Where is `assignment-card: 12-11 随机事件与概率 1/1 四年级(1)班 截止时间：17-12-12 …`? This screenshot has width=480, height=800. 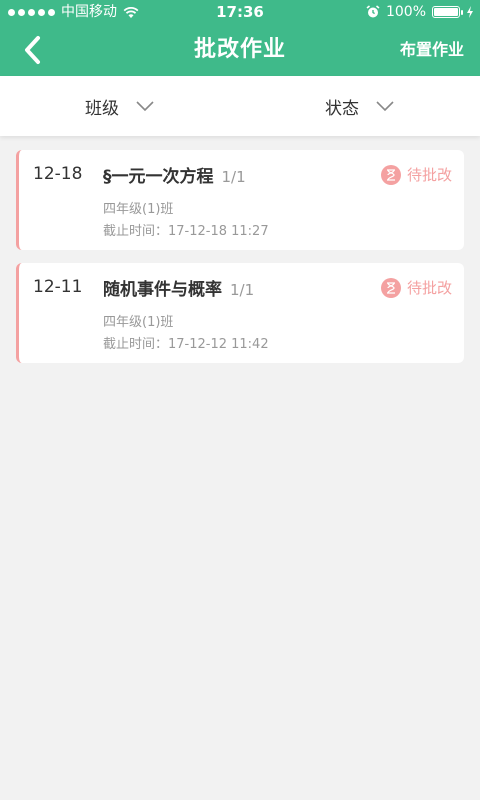
assignment-card: 12-11 随机事件与概率 1/1 四年级(1)班 截止时间：17-12-12 … is located at coordinates (240, 313).